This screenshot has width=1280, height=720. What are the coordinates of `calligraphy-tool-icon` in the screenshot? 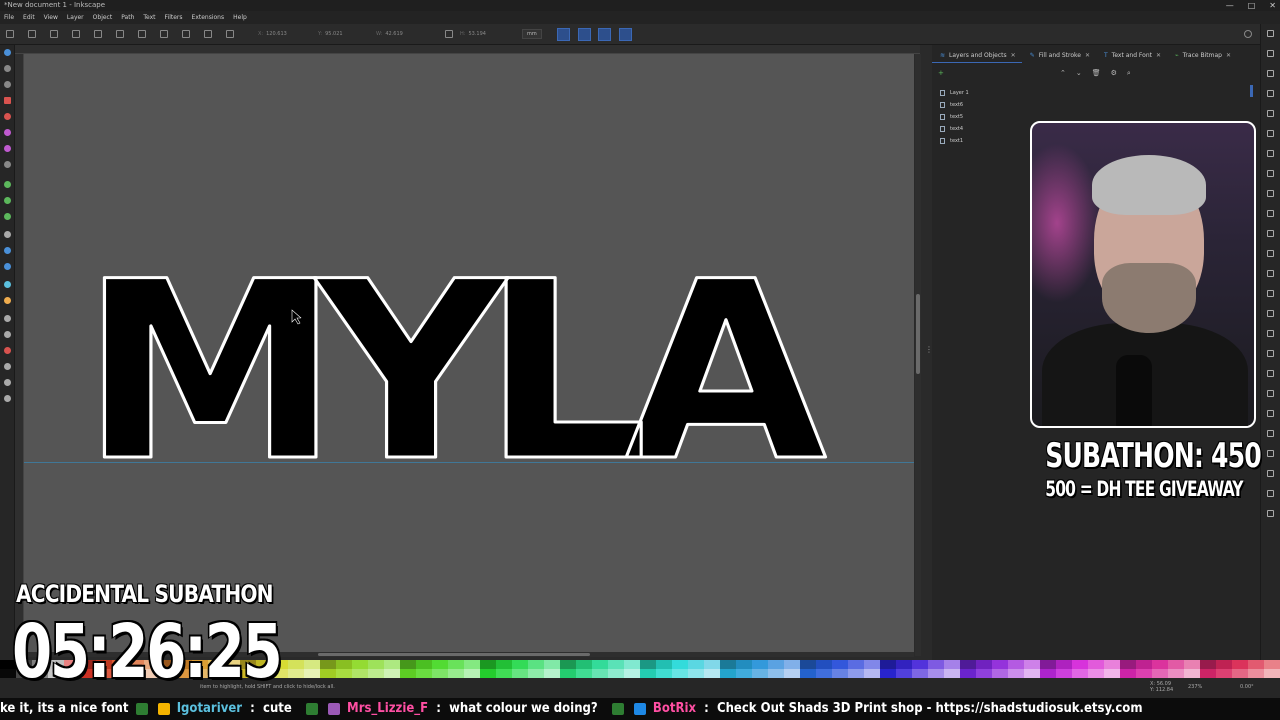 It's located at (7, 216).